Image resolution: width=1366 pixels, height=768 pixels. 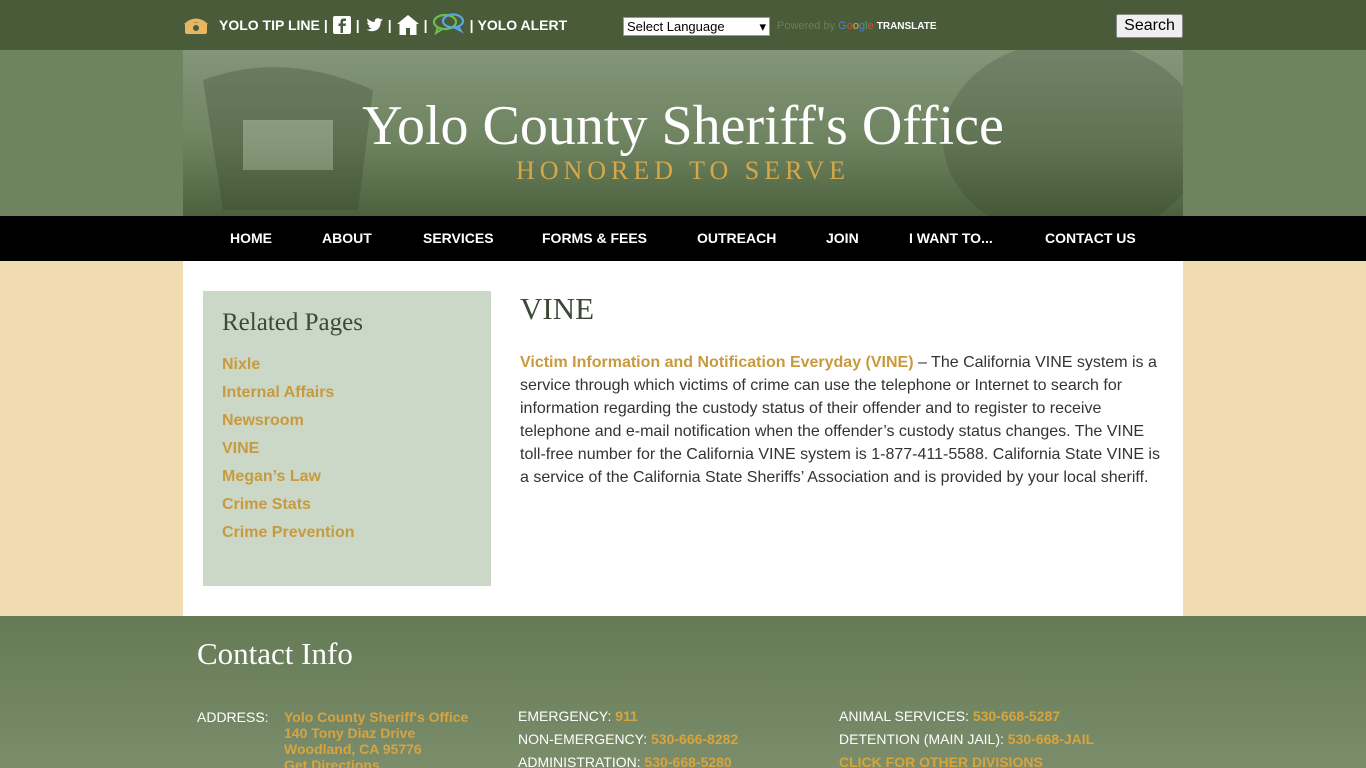 I want to click on other-divisions-link: CLICK FOR OTHER DIVISIONS, so click(x=941, y=761).